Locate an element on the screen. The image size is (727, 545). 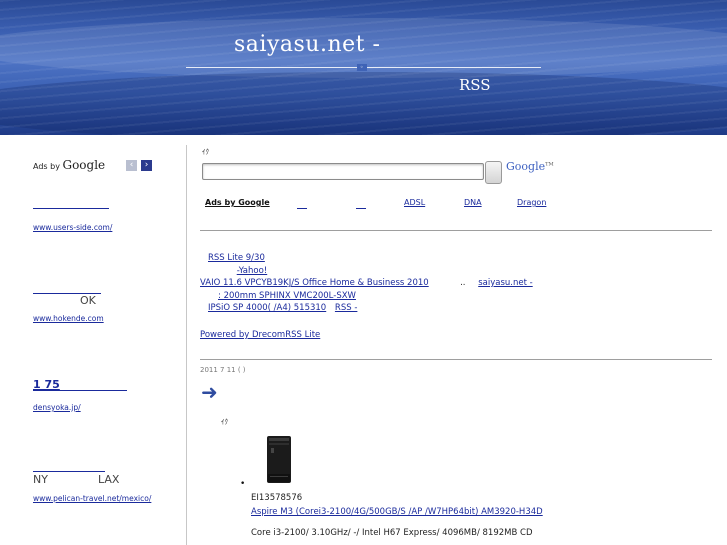
search-button is located at coordinates (493, 172).